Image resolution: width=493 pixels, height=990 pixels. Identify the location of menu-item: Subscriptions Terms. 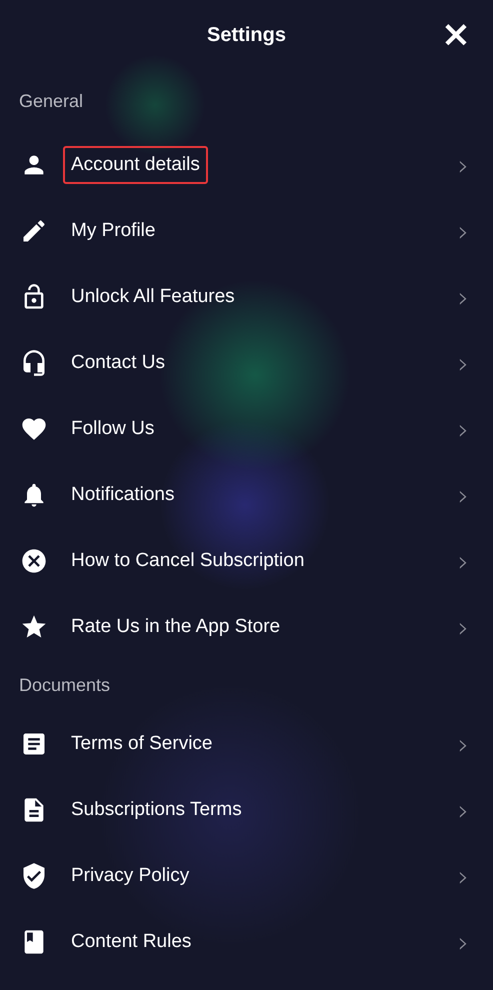
(156, 810).